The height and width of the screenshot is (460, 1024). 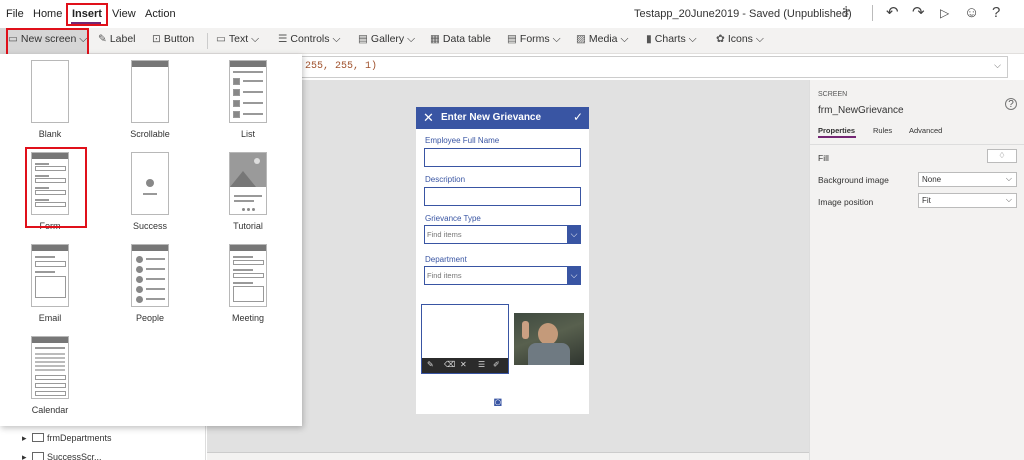 What do you see at coordinates (87, 14) in the screenshot?
I see `insert-highlight-box` at bounding box center [87, 14].